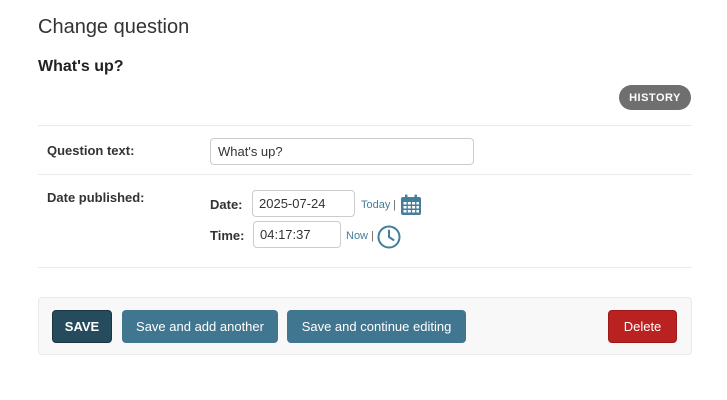  I want to click on question-text-input, so click(342, 151).